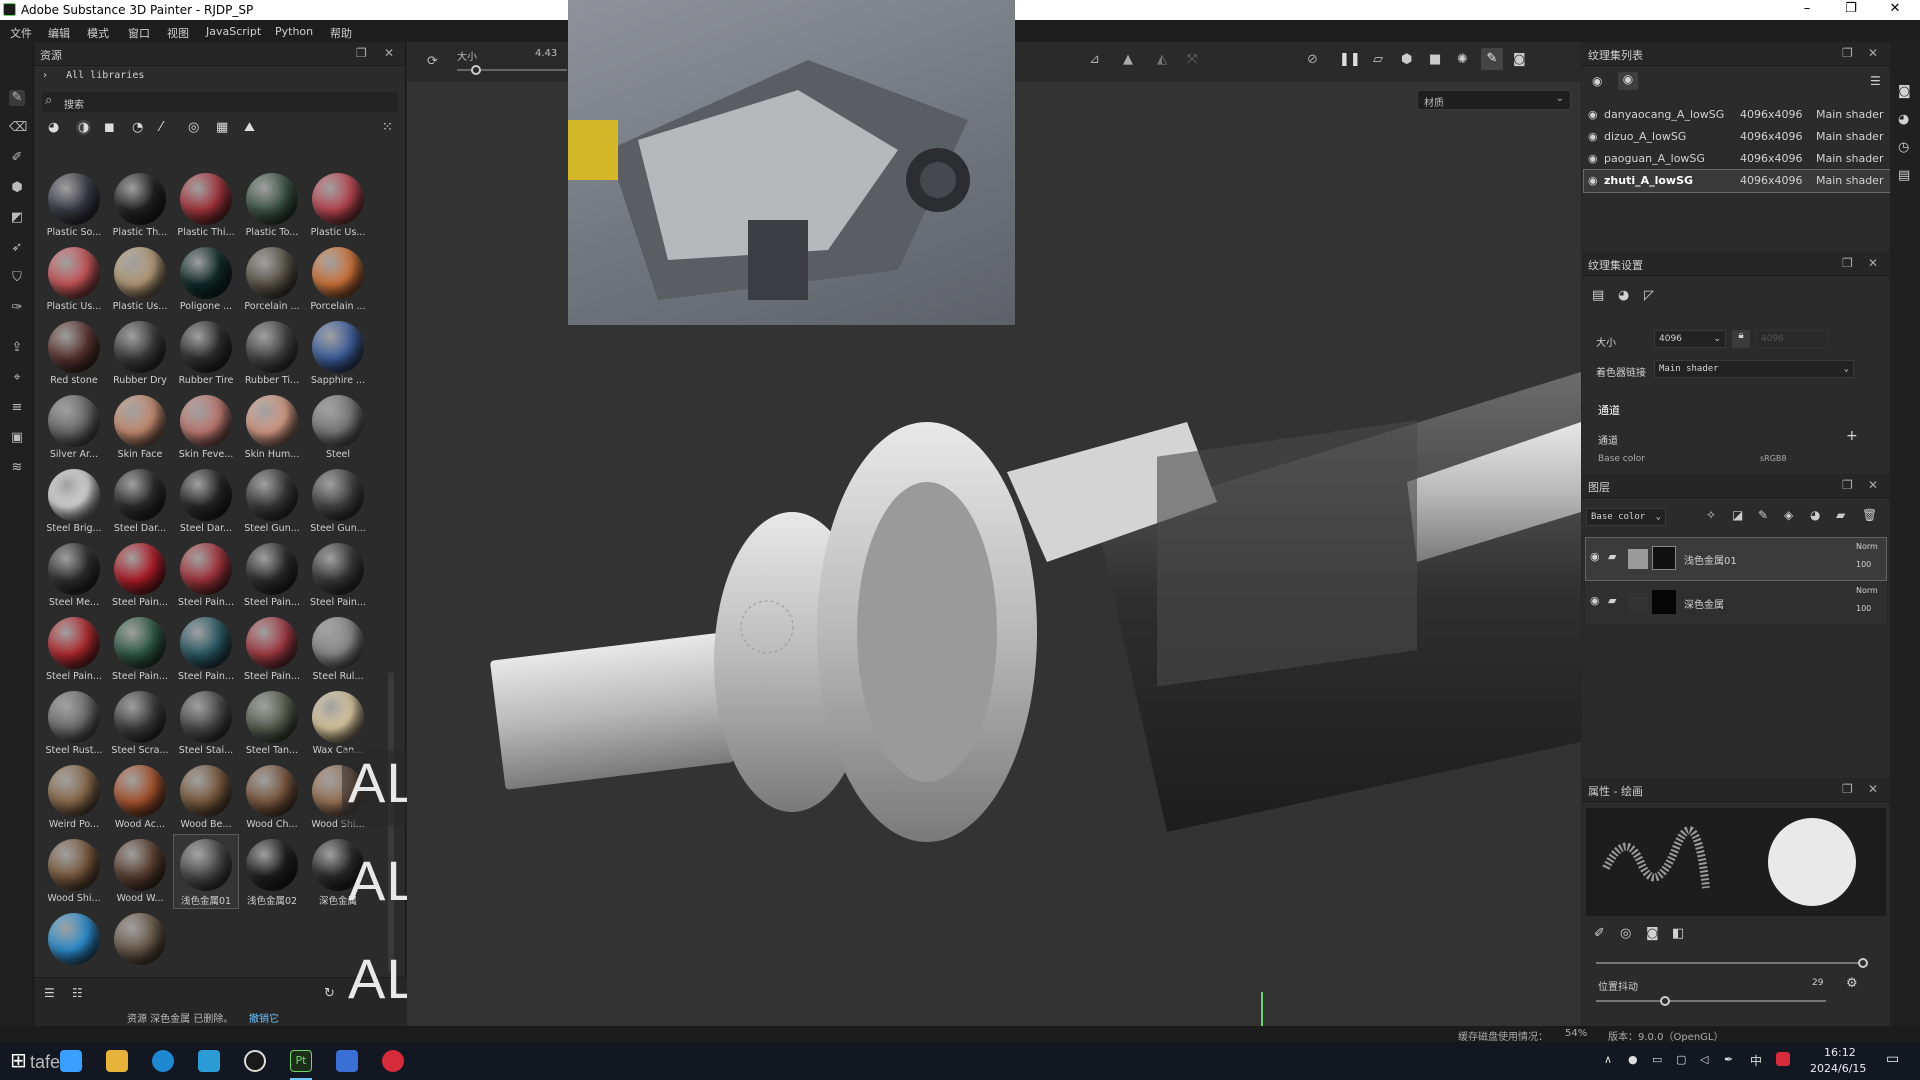  I want to click on material-thumbnail: 浅色金属02, so click(272, 871).